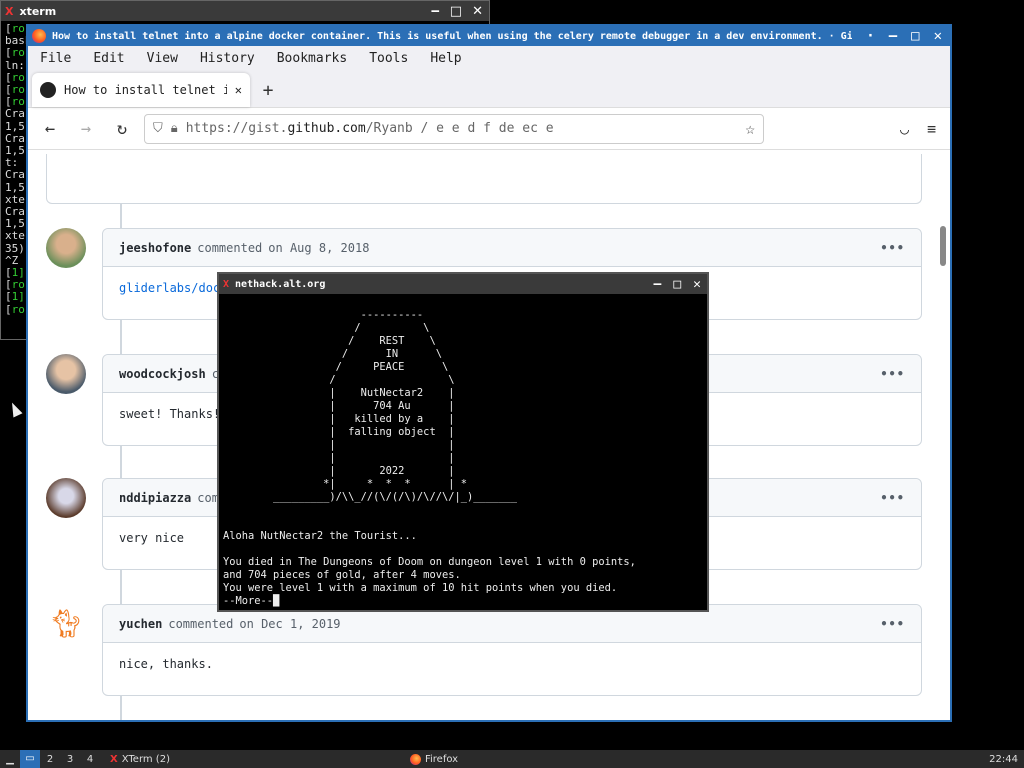  What do you see at coordinates (388, 58) in the screenshot?
I see `menu-tools: Tools` at bounding box center [388, 58].